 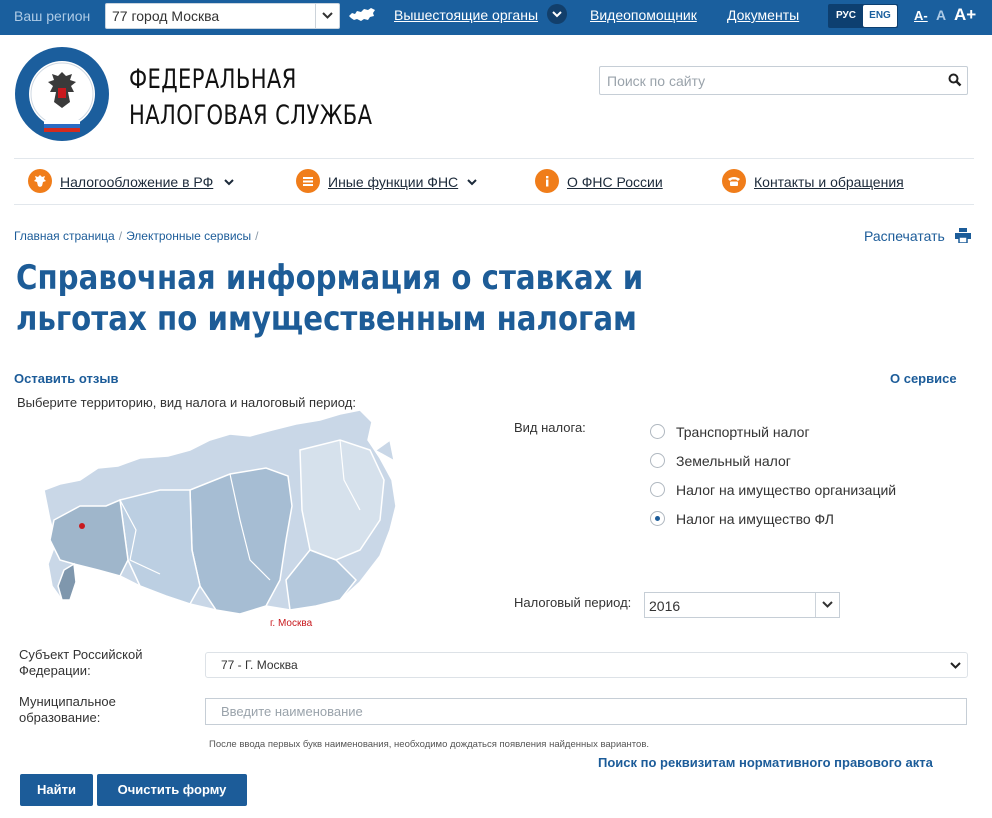 I want to click on lang-ru-button: РУС, so click(x=846, y=16).